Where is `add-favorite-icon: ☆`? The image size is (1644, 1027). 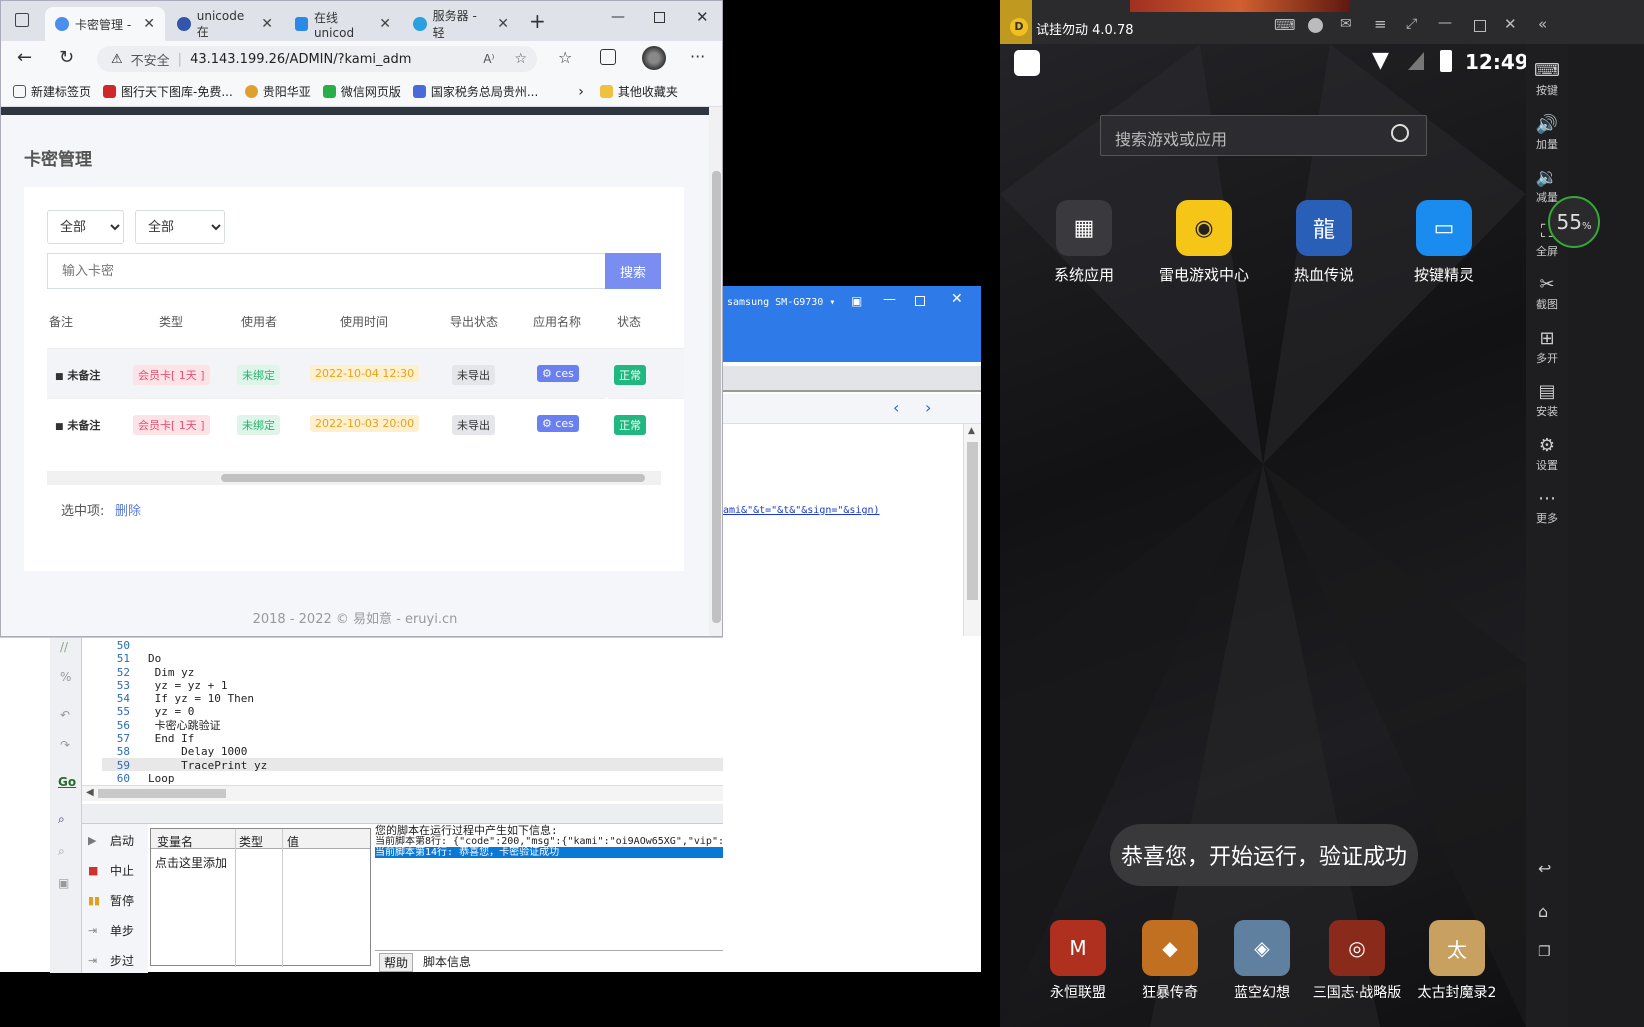
add-favorite-icon: ☆ is located at coordinates (520, 59).